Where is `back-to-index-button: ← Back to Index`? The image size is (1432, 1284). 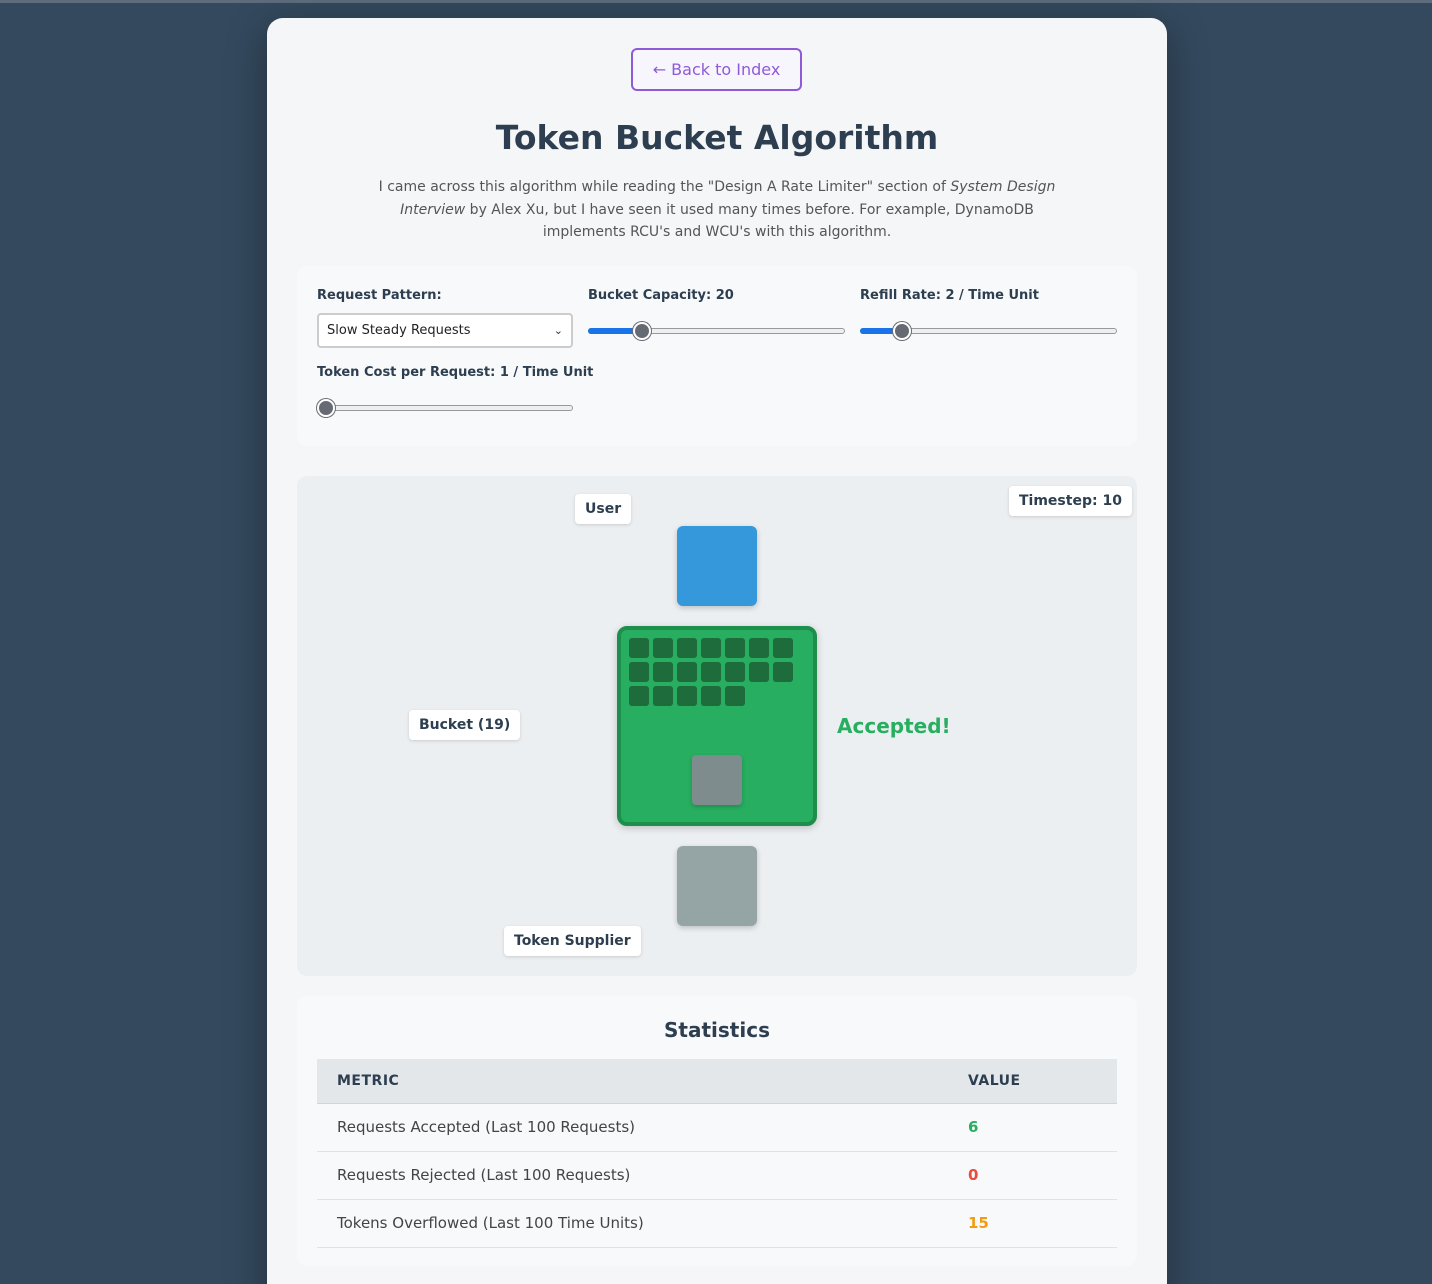 back-to-index-button: ← Back to Index is located at coordinates (716, 69).